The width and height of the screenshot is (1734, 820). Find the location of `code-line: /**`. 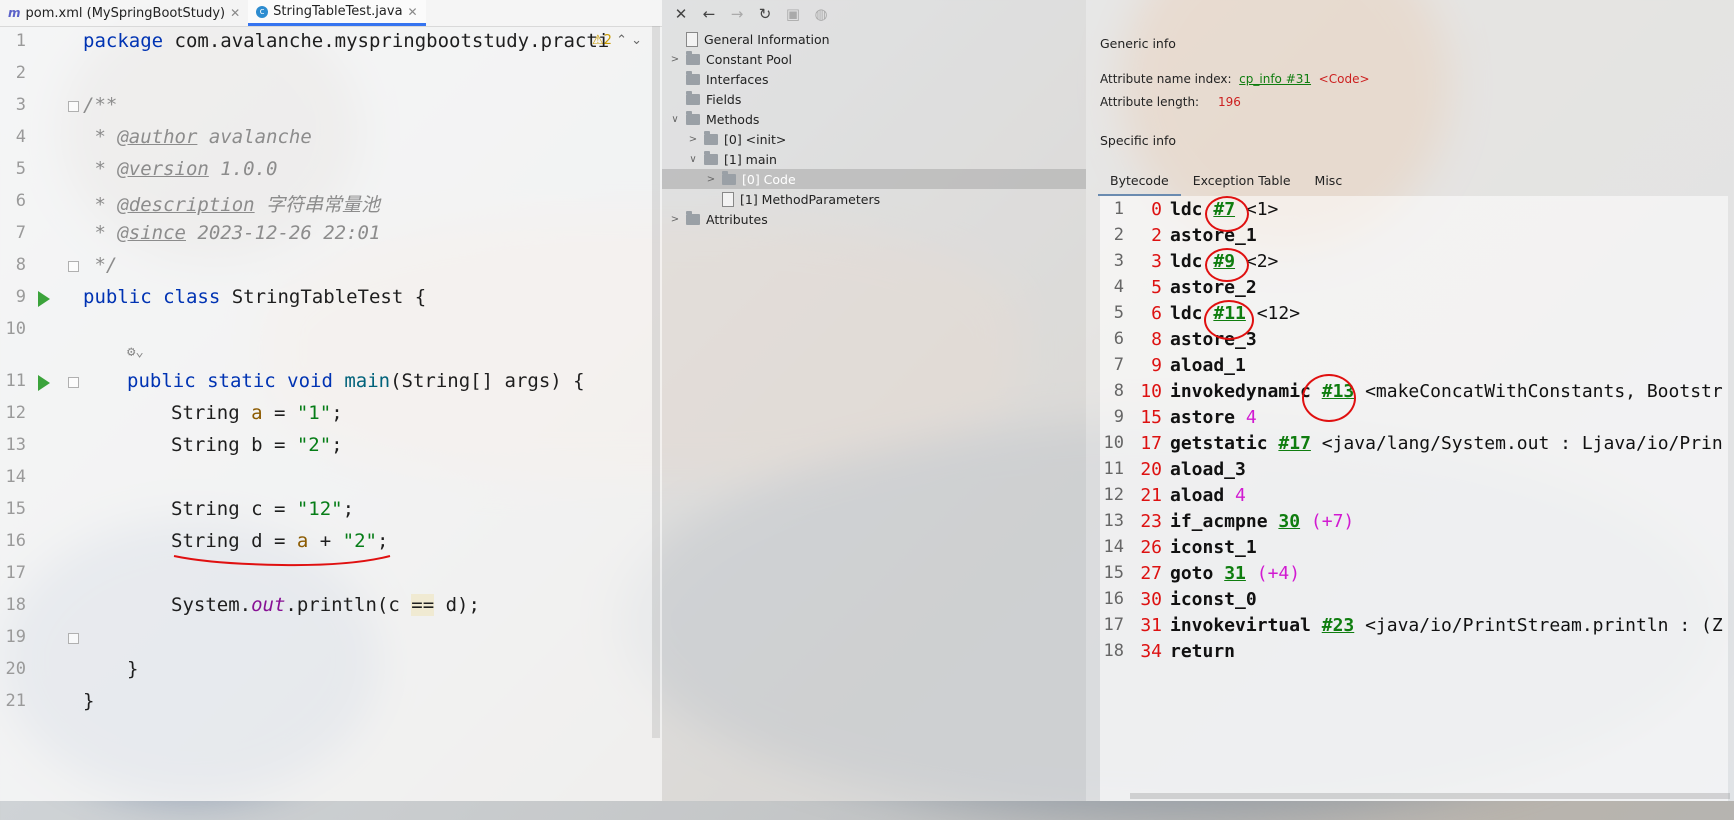

code-line: /** is located at coordinates (100, 105).